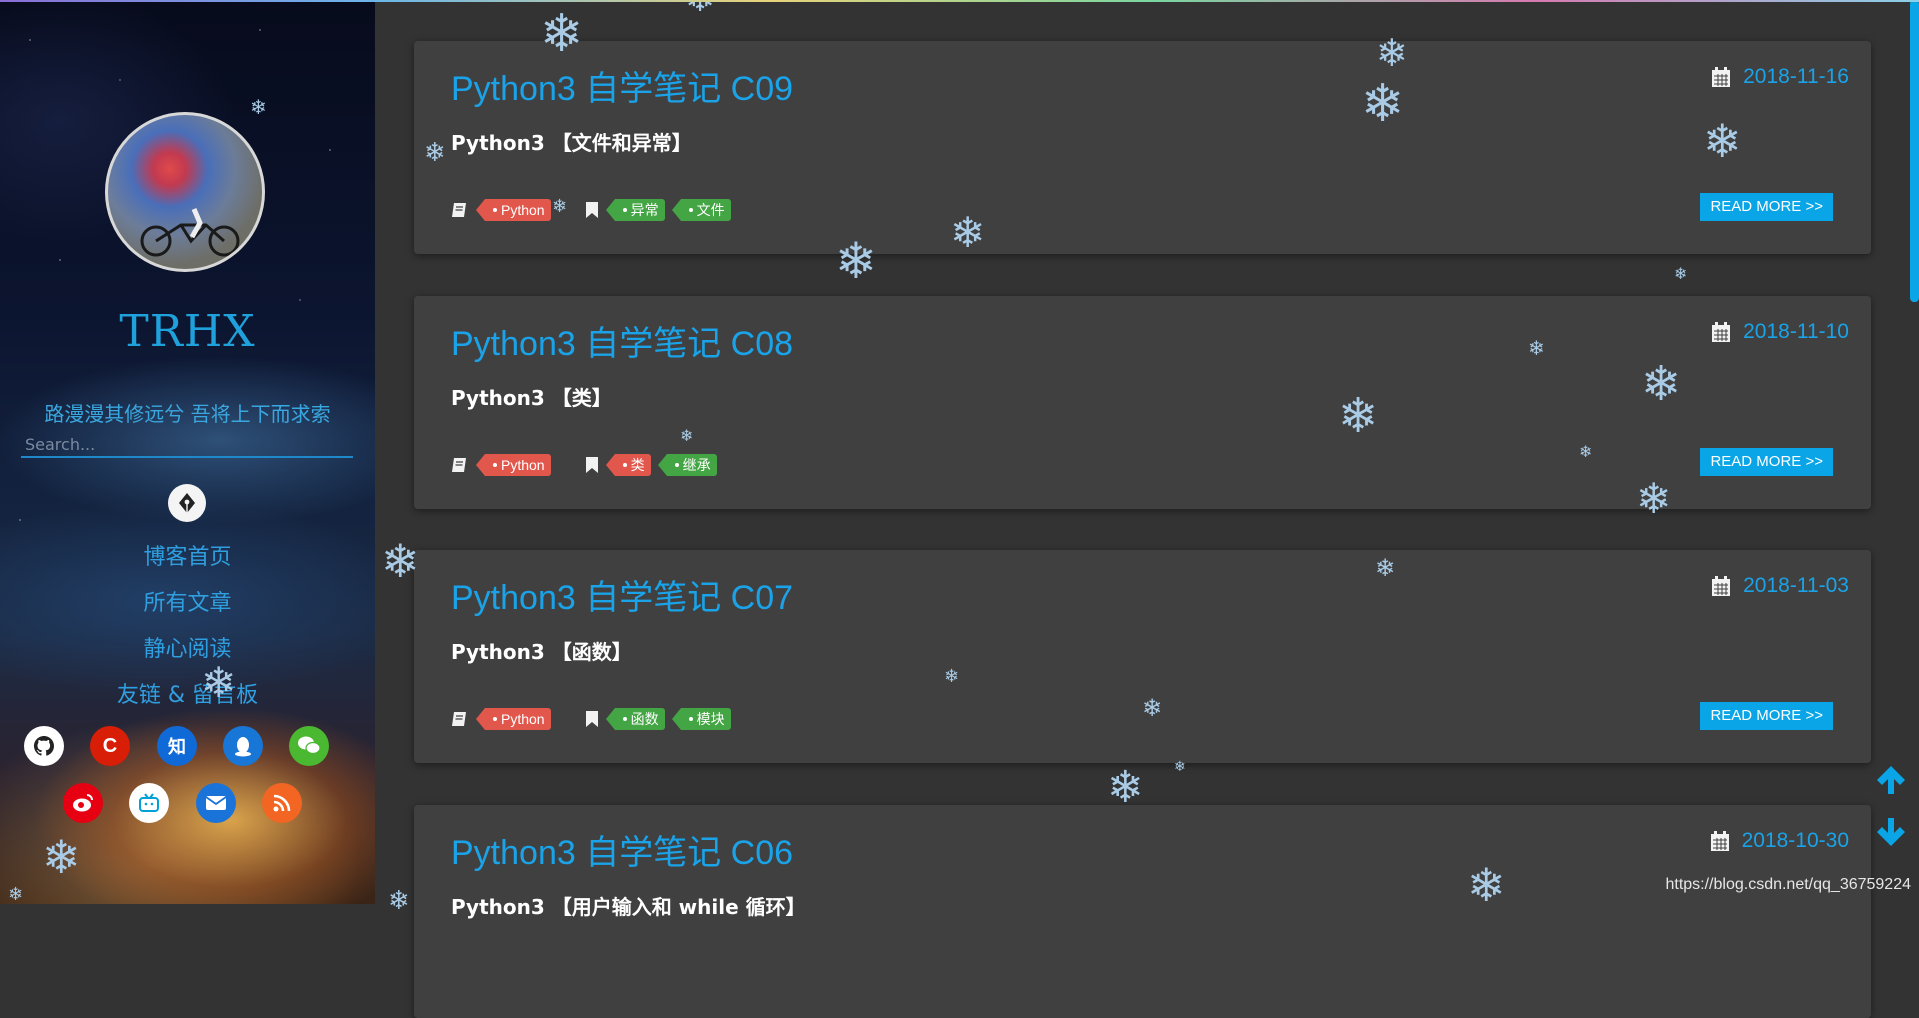 This screenshot has width=1919, height=1018. I want to click on cyclist-image, so click(190, 232).